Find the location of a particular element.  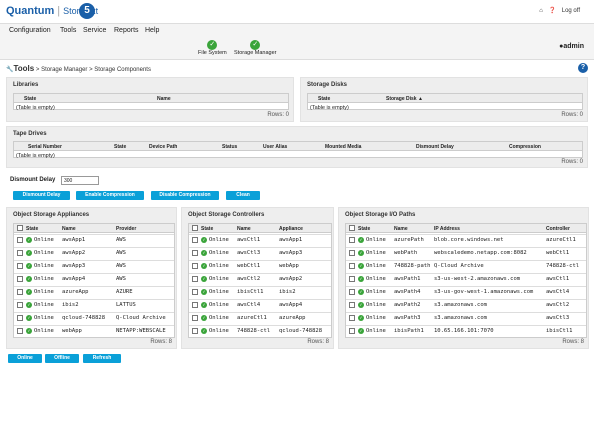

table-row: ✓ Online awsCtl3 awsApp3 is located at coordinates (260, 252).